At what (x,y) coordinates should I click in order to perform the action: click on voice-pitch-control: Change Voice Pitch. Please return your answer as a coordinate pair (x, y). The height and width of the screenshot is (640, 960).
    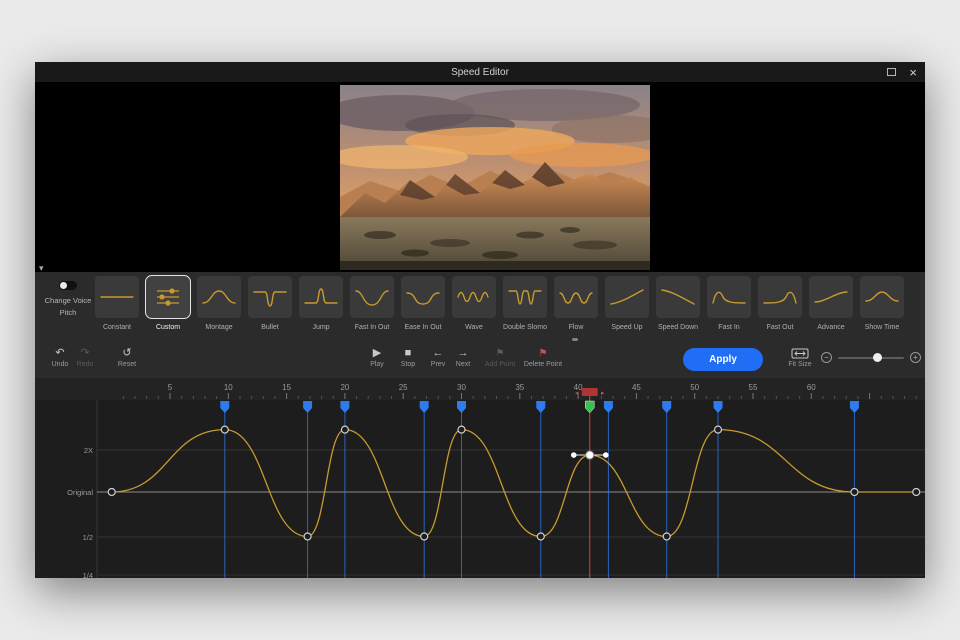
    Looking at the image, I should click on (68, 299).